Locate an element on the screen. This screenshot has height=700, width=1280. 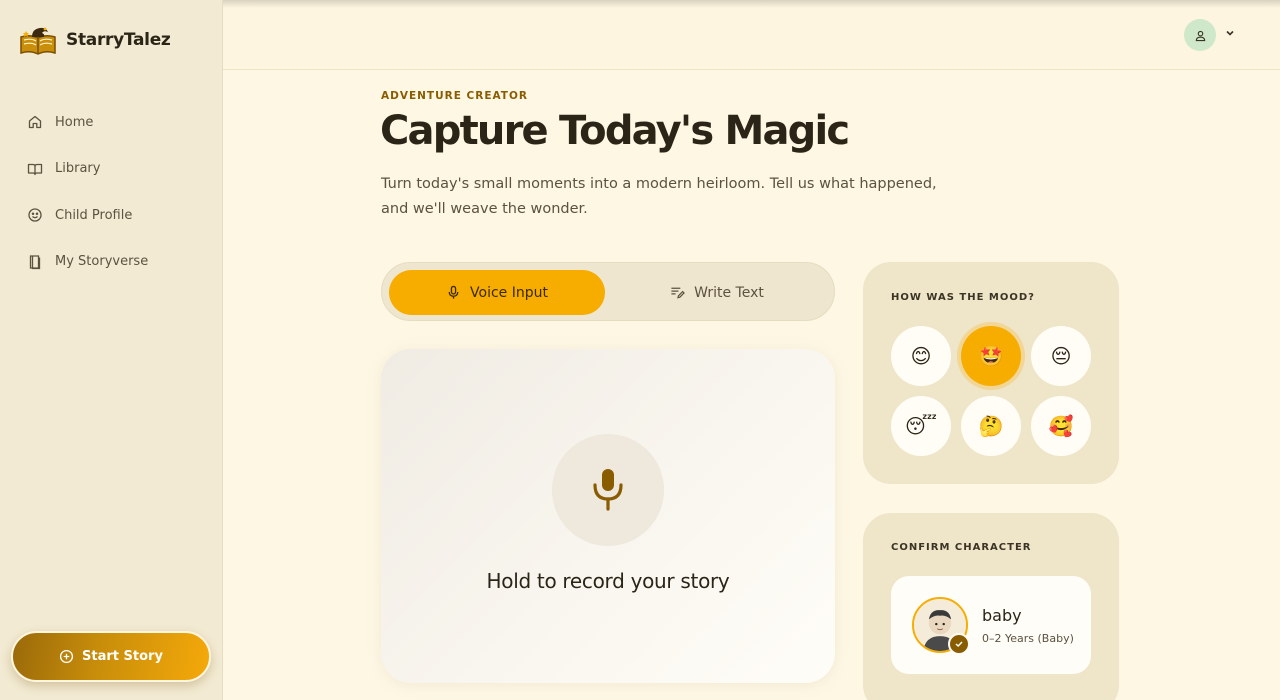
user-icon is located at coordinates (1200, 35).